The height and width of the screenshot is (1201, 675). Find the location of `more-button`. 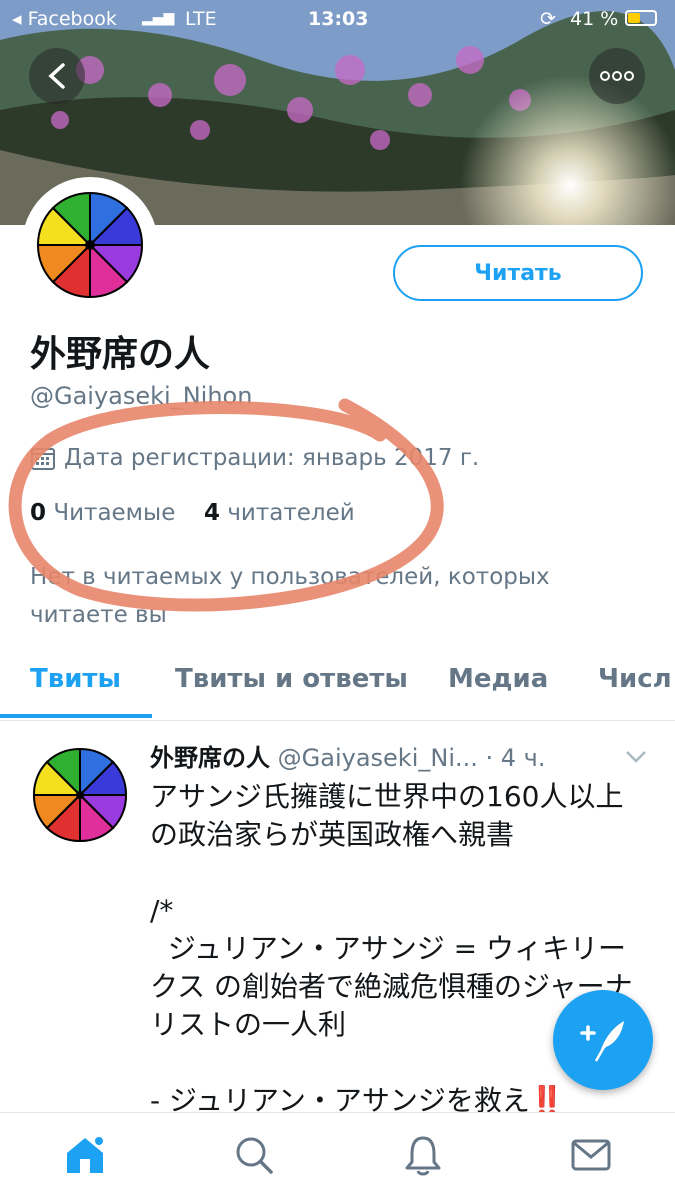

more-button is located at coordinates (617, 76).